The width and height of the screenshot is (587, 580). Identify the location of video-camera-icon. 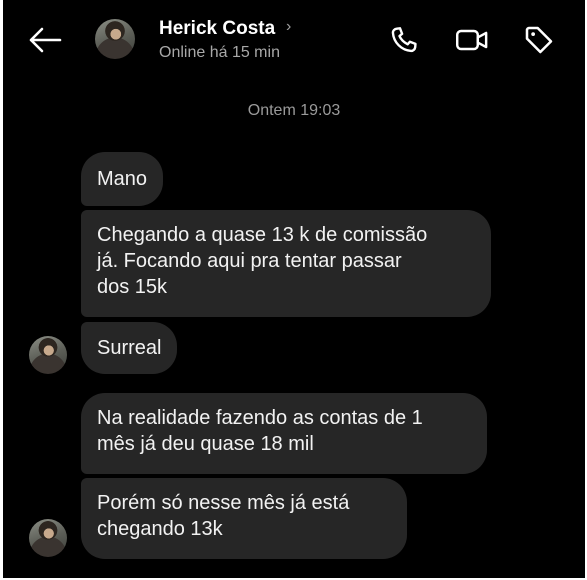
(471, 40).